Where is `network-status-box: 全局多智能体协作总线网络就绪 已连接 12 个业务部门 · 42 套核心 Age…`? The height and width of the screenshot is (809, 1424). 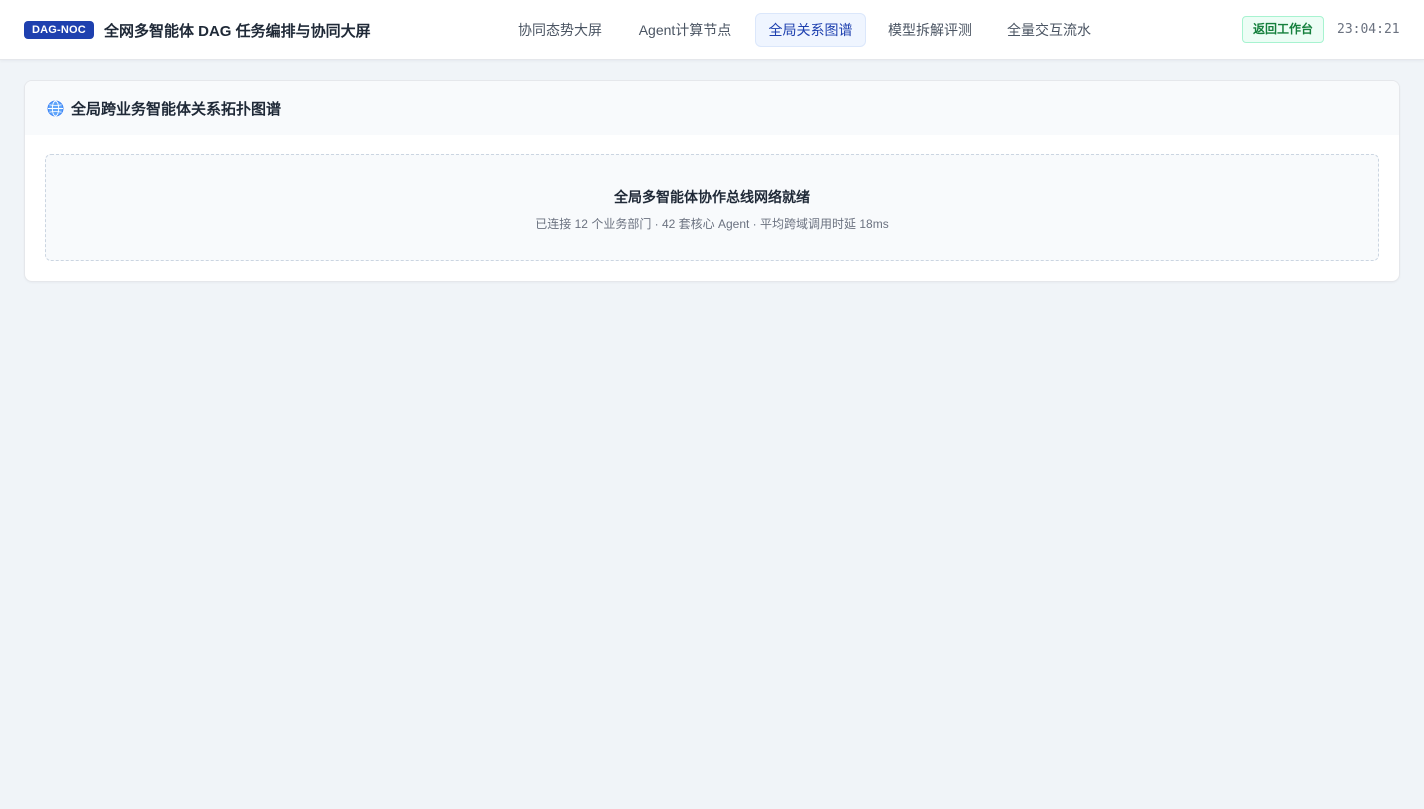
network-status-box: 全局多智能体协作总线网络就绪 已连接 12 个业务部门 · 42 套核心 Age… is located at coordinates (712, 207).